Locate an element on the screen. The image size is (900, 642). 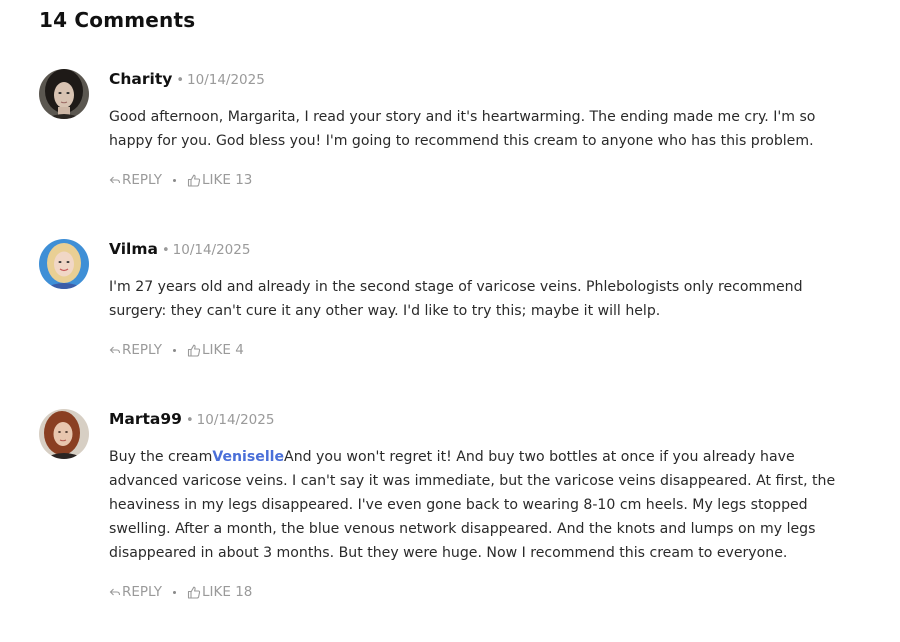
comment-text-before-link: Buy the cream is located at coordinates (161, 457).